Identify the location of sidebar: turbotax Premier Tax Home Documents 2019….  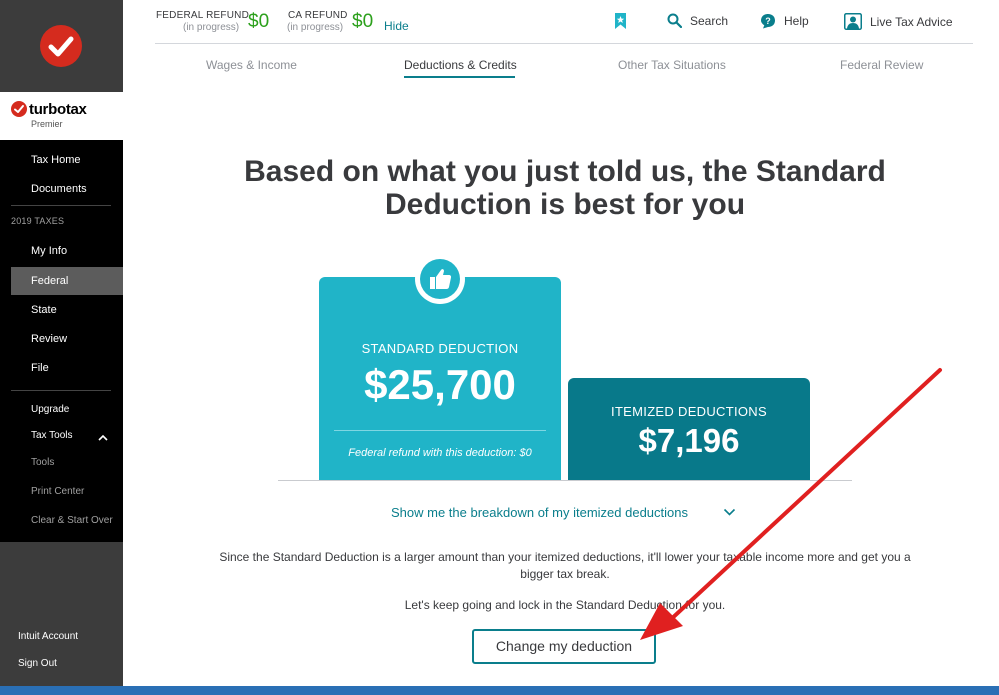
(61, 347).